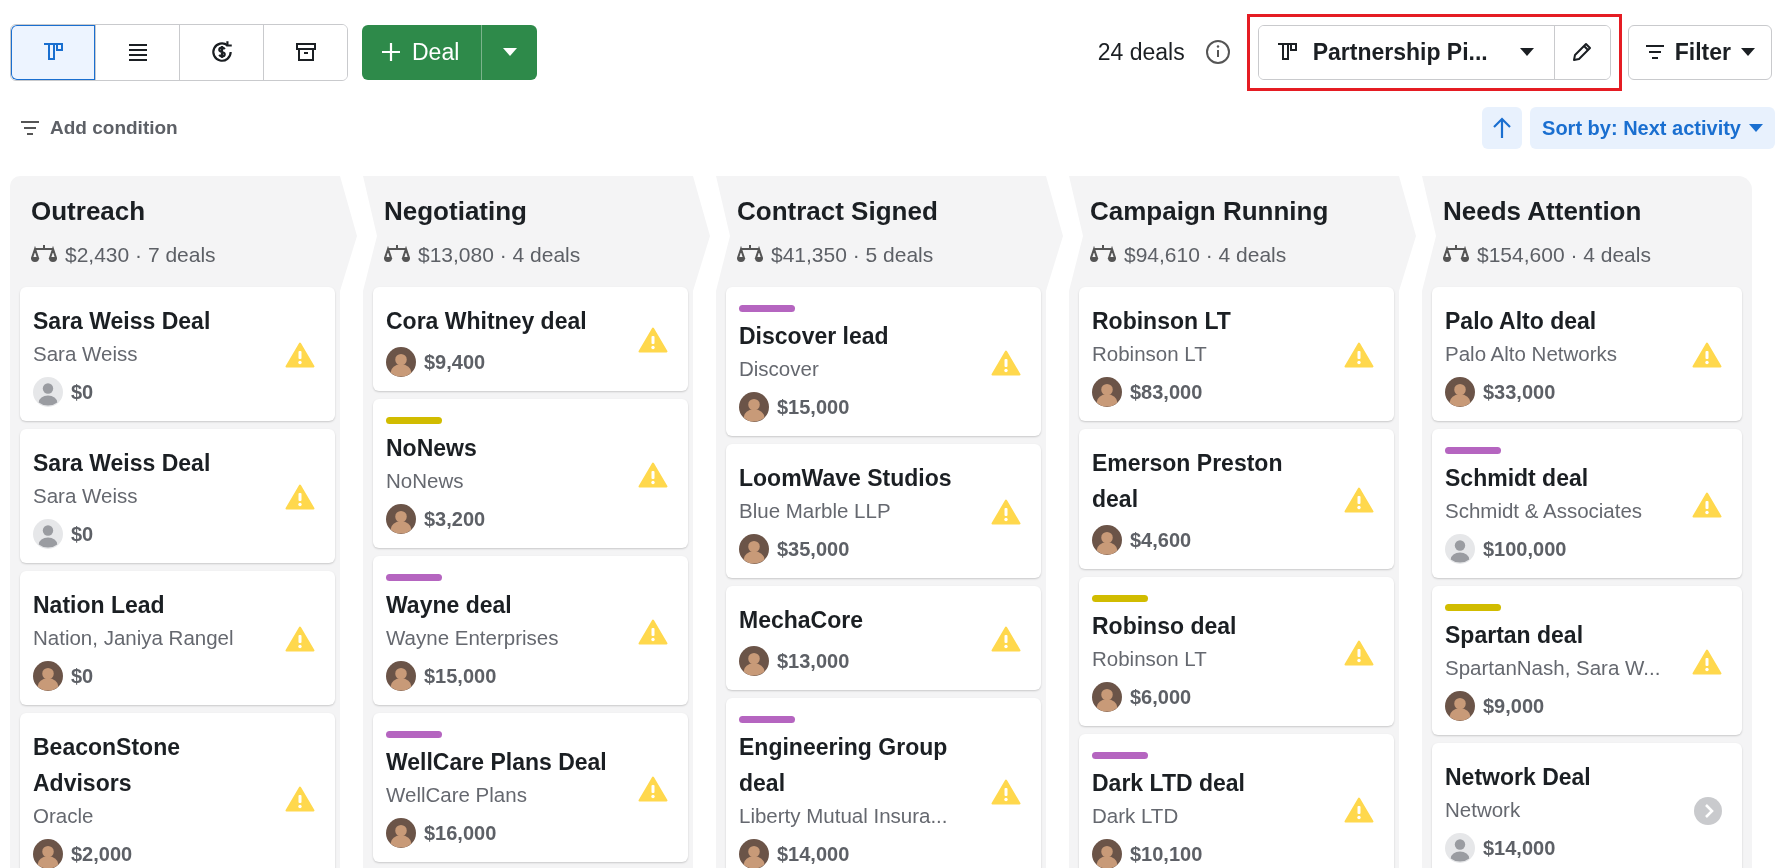 The height and width of the screenshot is (868, 1782). What do you see at coordinates (455, 519) in the screenshot?
I see `deal-amount: $3,200` at bounding box center [455, 519].